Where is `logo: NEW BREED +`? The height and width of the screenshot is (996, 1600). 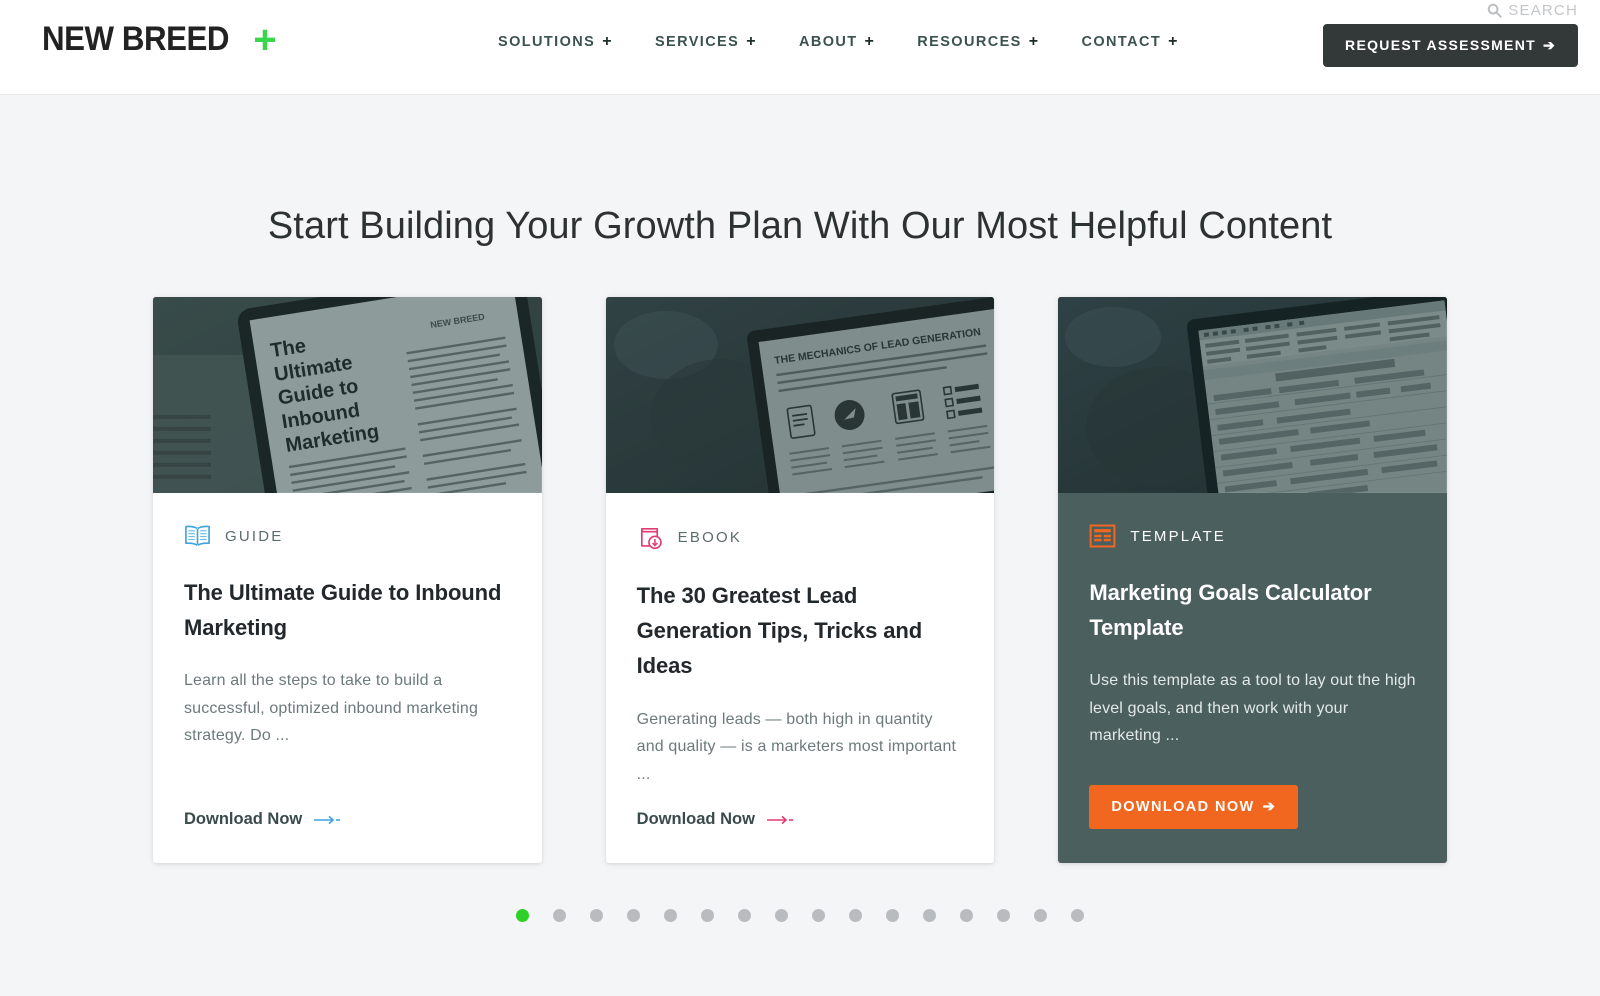
logo: NEW BREED + is located at coordinates (159, 39).